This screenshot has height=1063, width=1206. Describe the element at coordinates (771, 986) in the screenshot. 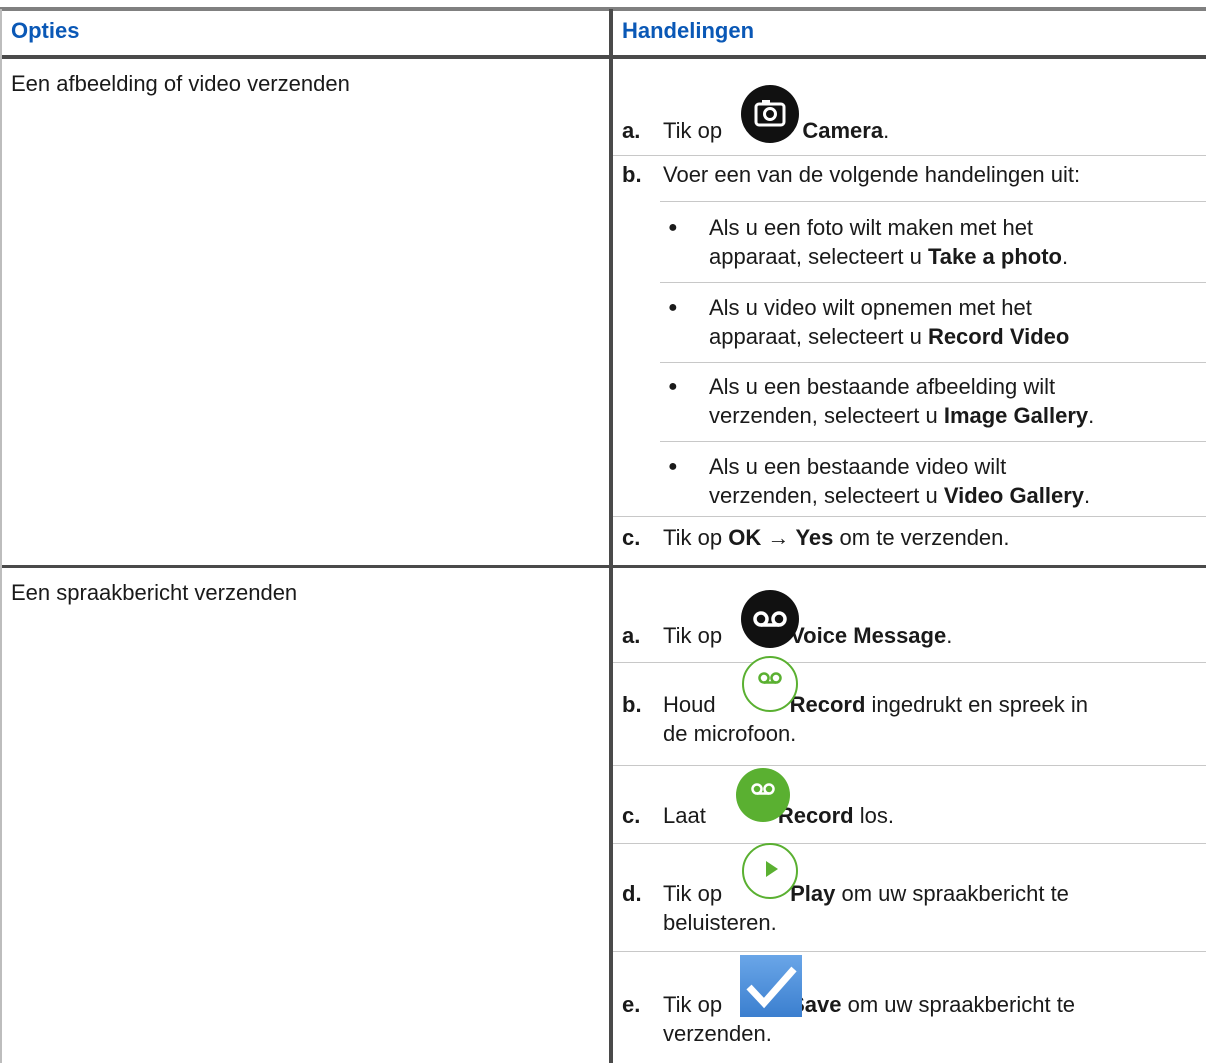

I see `checkmark-icon` at that location.